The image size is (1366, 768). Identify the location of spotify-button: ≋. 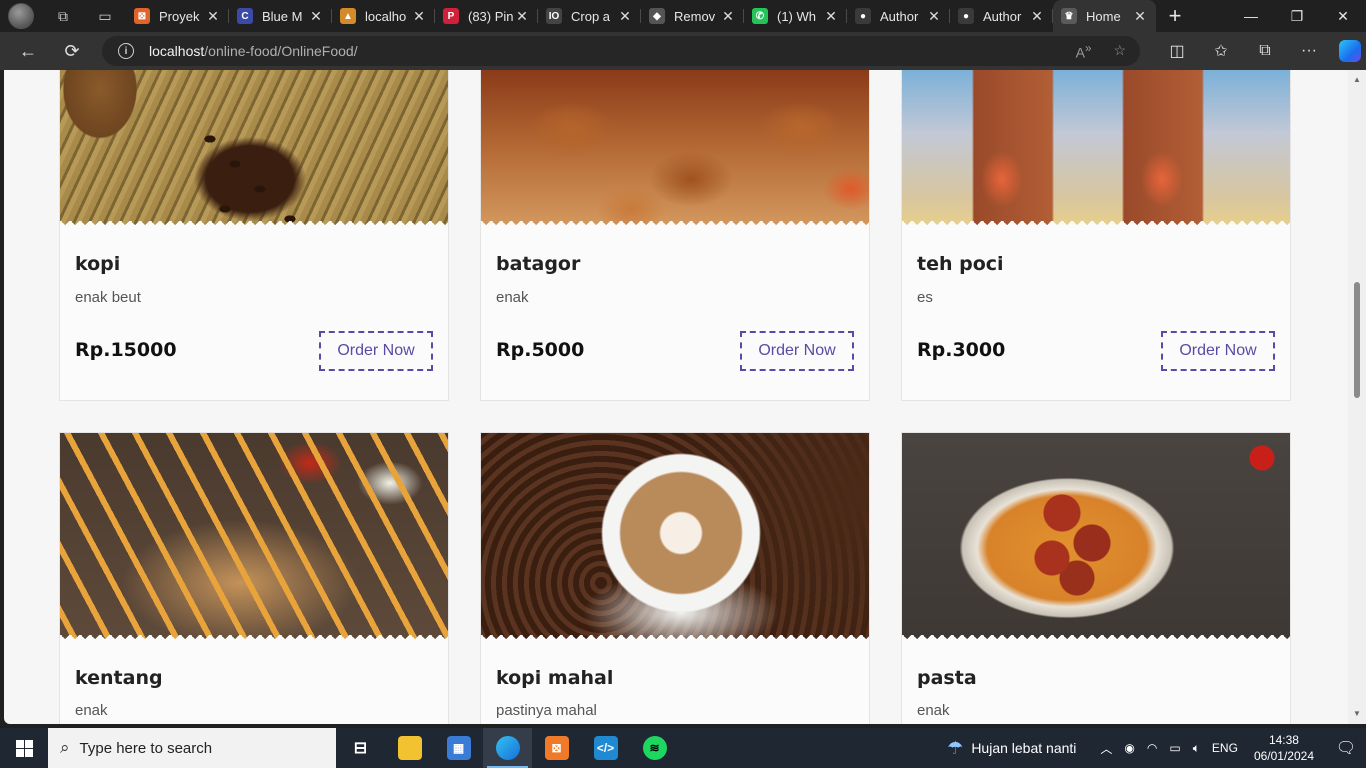
(654, 748).